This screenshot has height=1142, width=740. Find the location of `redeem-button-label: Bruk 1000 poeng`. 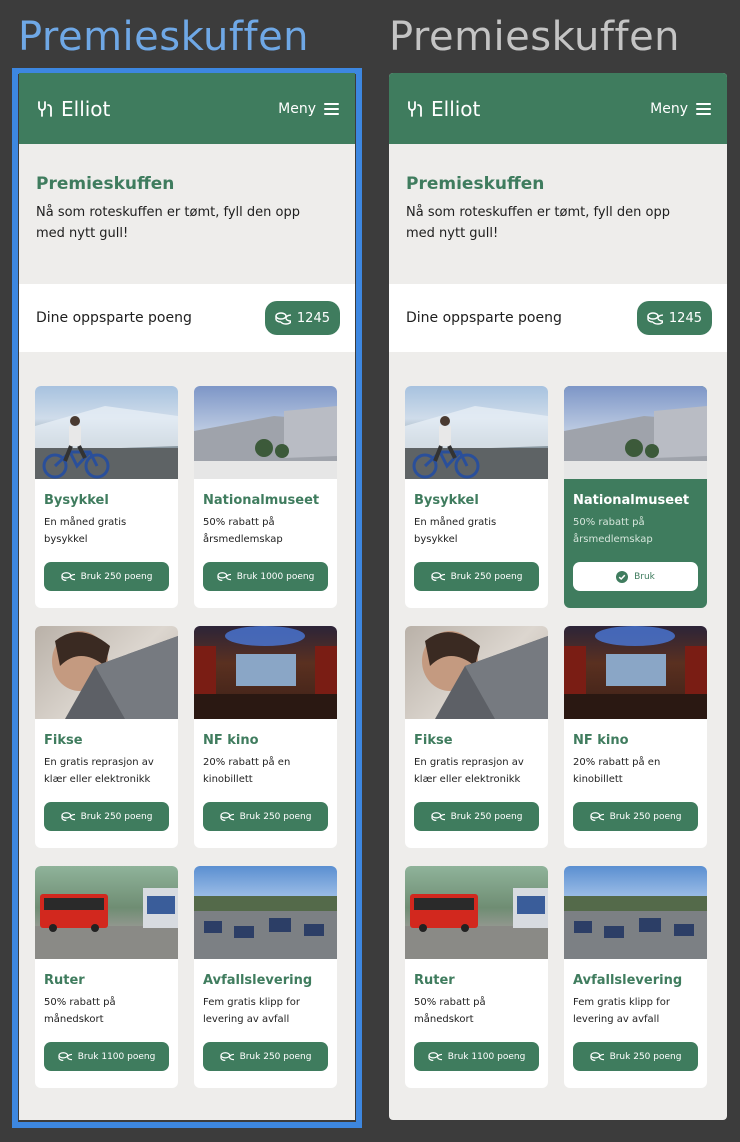

redeem-button-label: Bruk 1000 poeng is located at coordinates (275, 576).